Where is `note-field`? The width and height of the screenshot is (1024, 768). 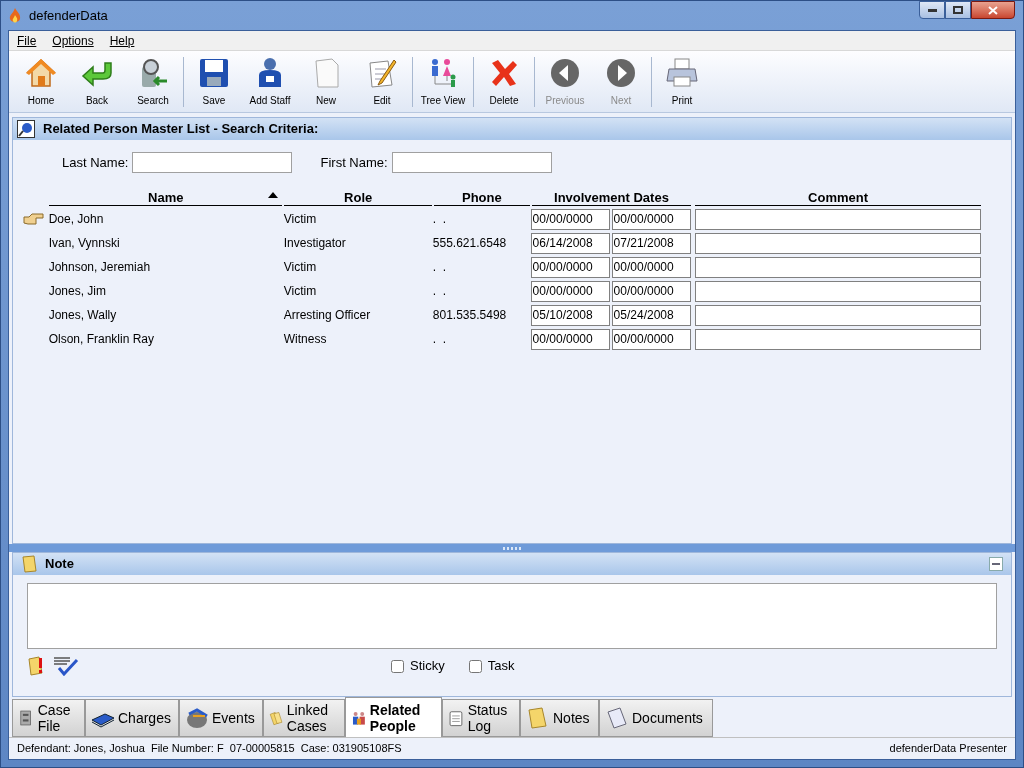 note-field is located at coordinates (512, 616).